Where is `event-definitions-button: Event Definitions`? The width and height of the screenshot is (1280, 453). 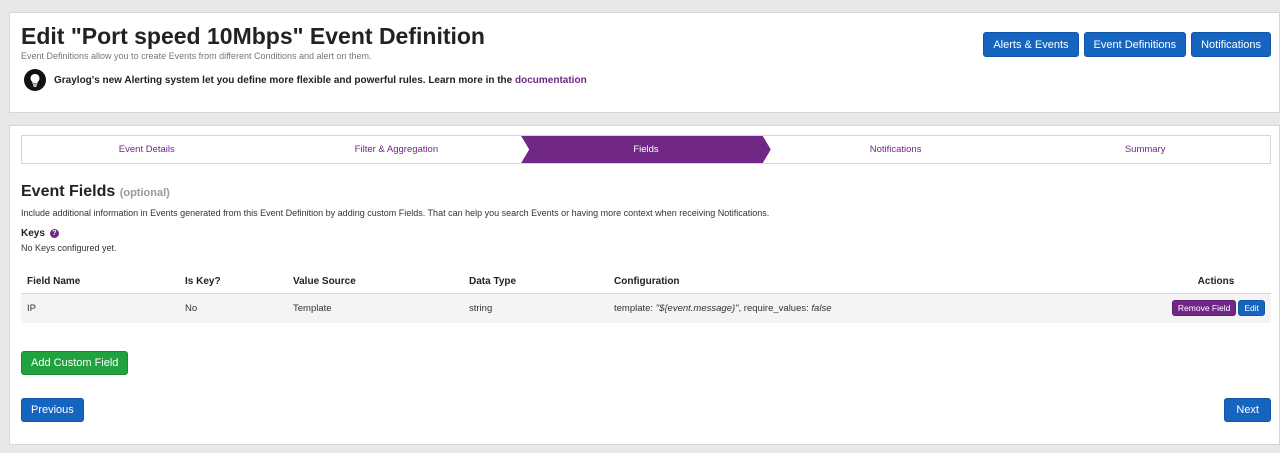 event-definitions-button: Event Definitions is located at coordinates (1135, 44).